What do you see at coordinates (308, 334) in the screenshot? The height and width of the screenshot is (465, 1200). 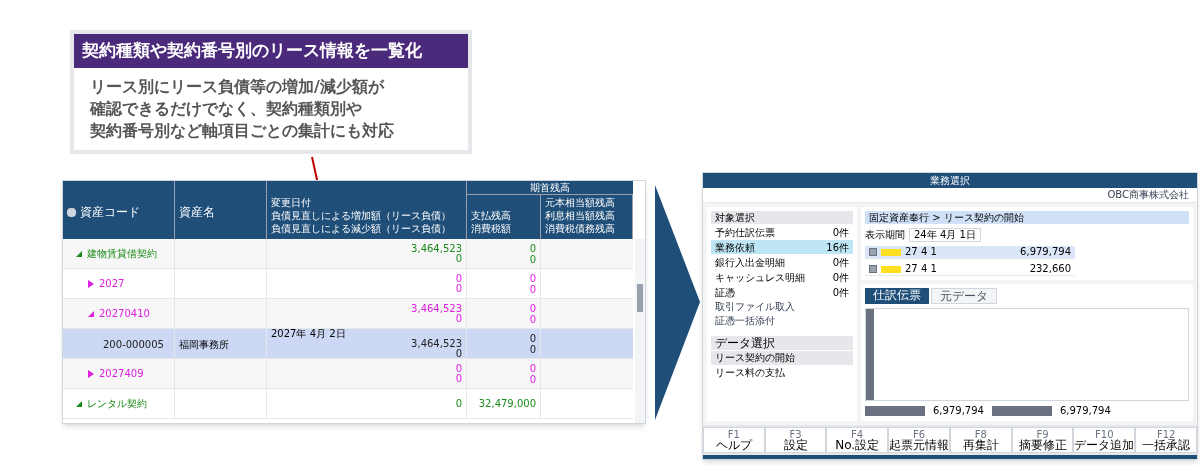 I see `table-cell-text: 2027年 4月 2日` at bounding box center [308, 334].